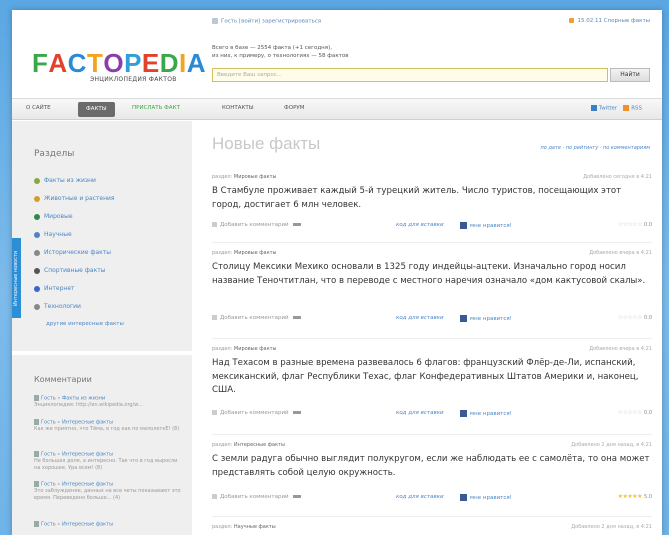  Describe the element at coordinates (119, 63) in the screenshot. I see `site-logo: FACTOPEDIA` at that location.